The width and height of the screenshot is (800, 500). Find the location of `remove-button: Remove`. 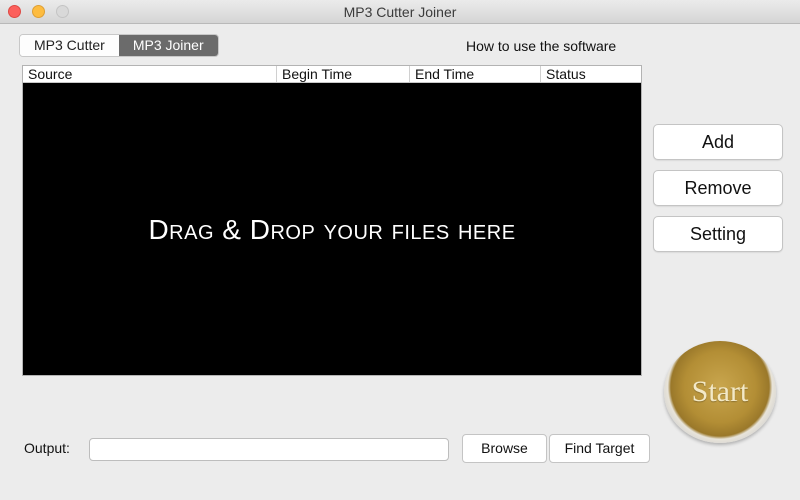

remove-button: Remove is located at coordinates (718, 188).